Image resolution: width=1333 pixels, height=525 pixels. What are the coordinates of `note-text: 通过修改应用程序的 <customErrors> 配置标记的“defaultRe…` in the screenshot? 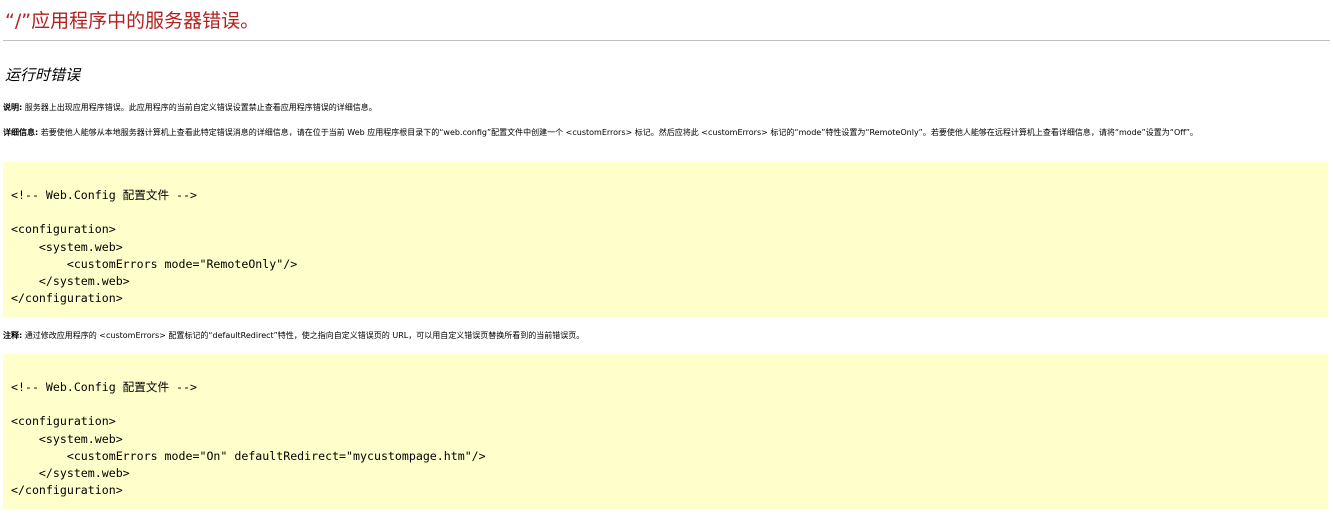 It's located at (303, 335).